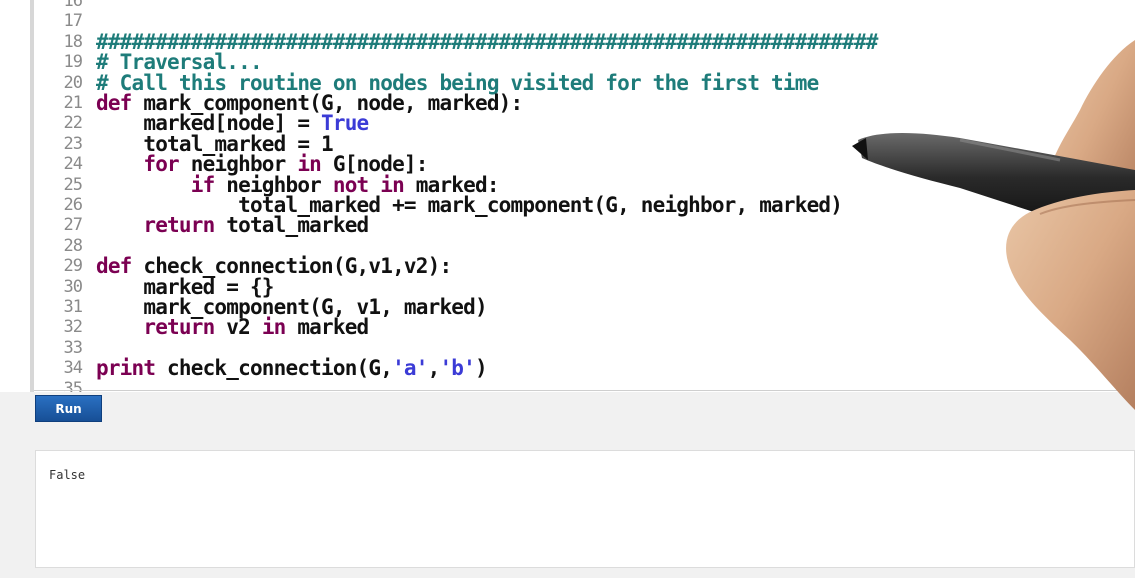  What do you see at coordinates (73, 103) in the screenshot?
I see `line-number: 21` at bounding box center [73, 103].